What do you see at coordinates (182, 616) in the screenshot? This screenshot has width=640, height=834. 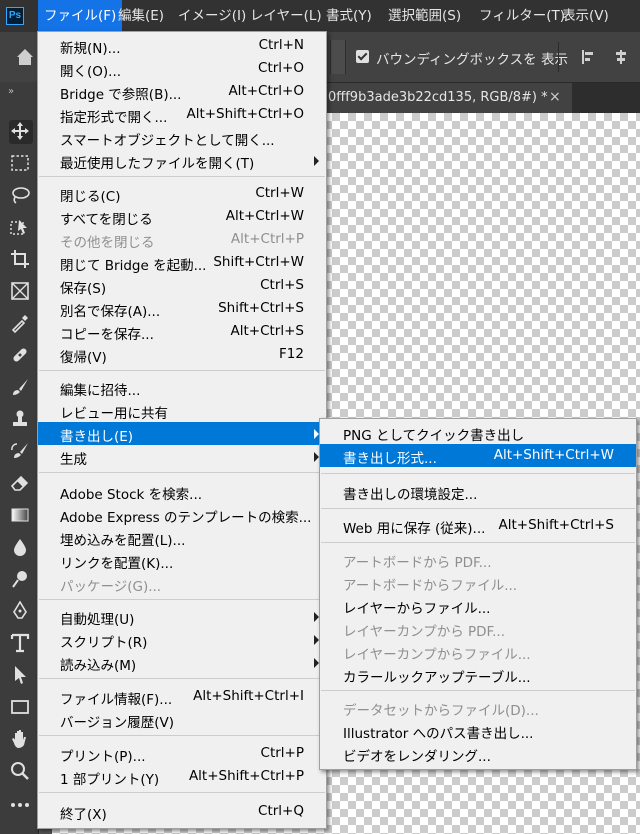 I see `menu-item-automate: 自動処理(U)` at bounding box center [182, 616].